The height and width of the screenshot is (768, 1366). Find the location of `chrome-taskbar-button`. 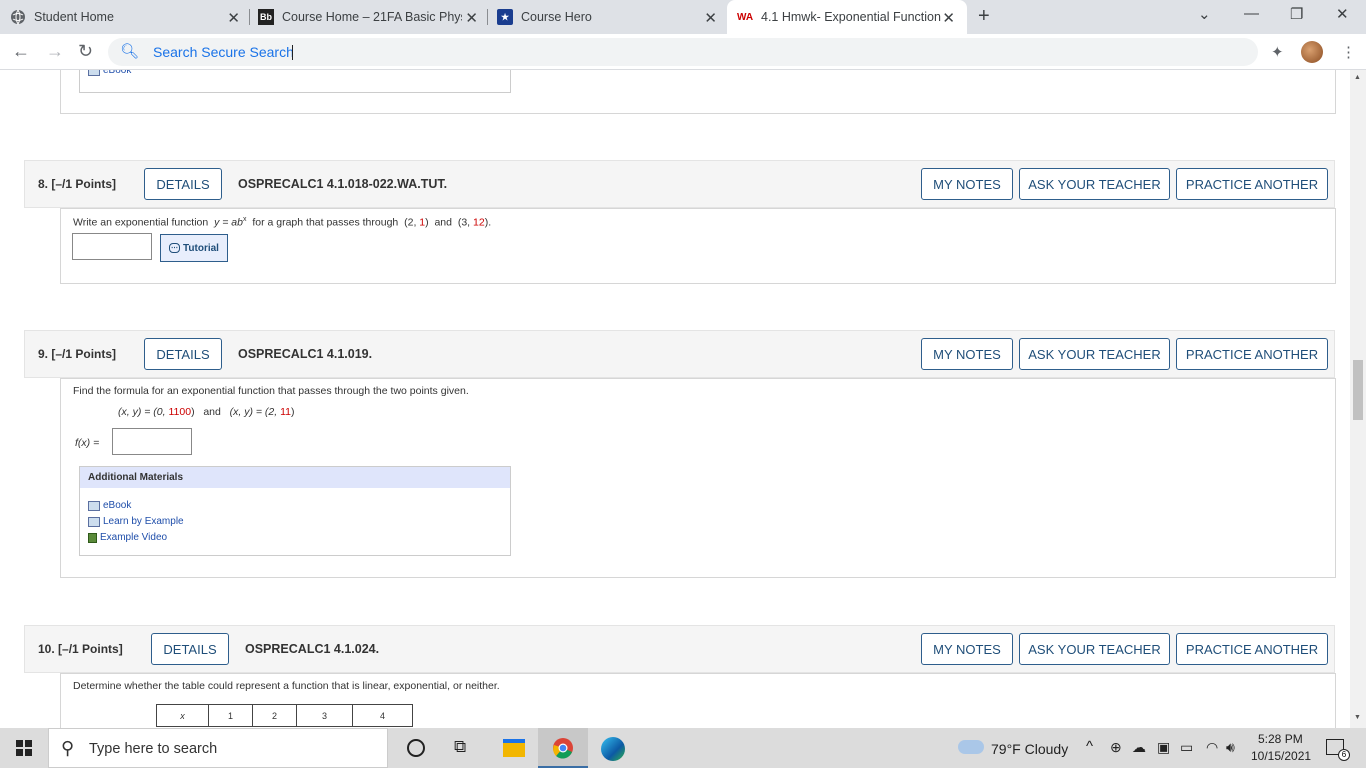

chrome-taskbar-button is located at coordinates (563, 748).